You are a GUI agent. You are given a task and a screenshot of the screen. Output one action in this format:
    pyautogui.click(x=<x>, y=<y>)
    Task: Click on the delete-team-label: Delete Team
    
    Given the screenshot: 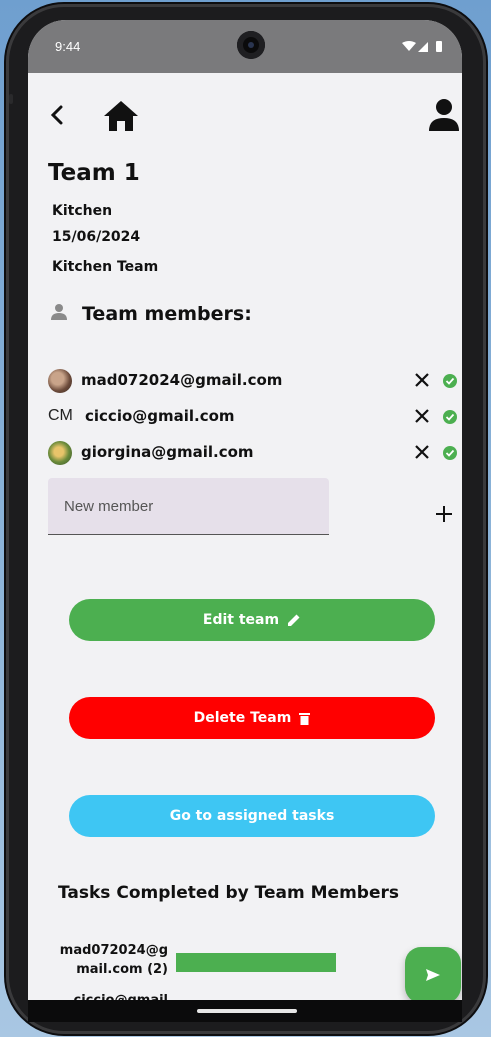 What is the action you would take?
    pyautogui.click(x=242, y=718)
    